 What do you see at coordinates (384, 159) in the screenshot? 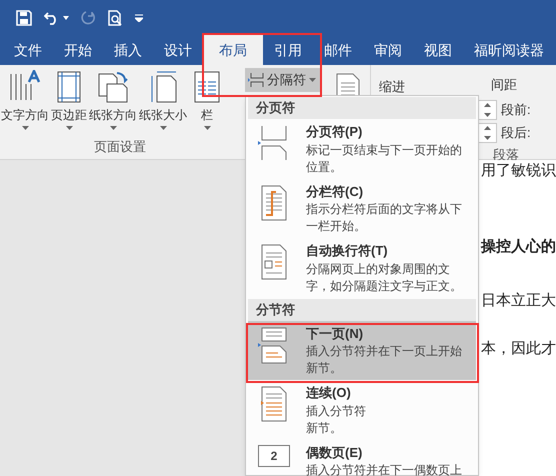
I see `menu-item-description: 标记一页结束与下一页开始的位置。` at bounding box center [384, 159].